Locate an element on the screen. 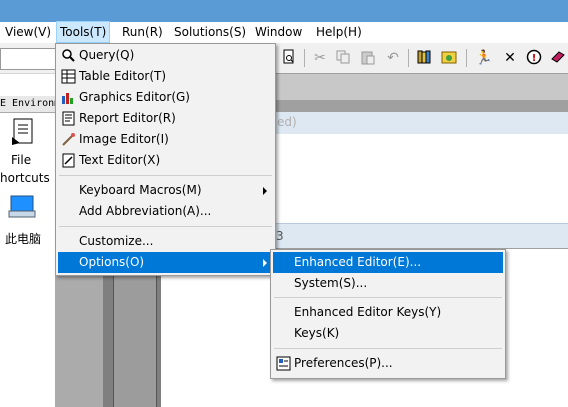 The width and height of the screenshot is (568, 407). menu-help: Help(H) is located at coordinates (339, 32).